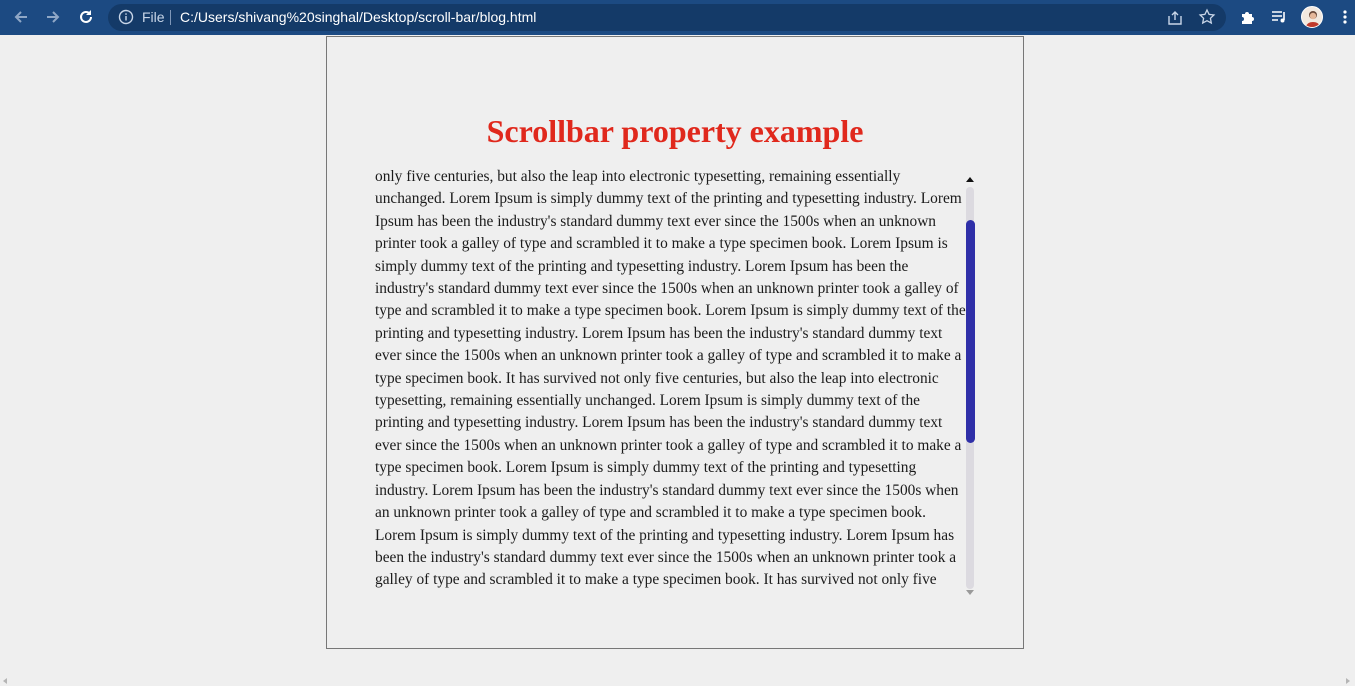 The height and width of the screenshot is (686, 1355). Describe the element at coordinates (153, 17) in the screenshot. I see `url-scheme-label: File` at that location.